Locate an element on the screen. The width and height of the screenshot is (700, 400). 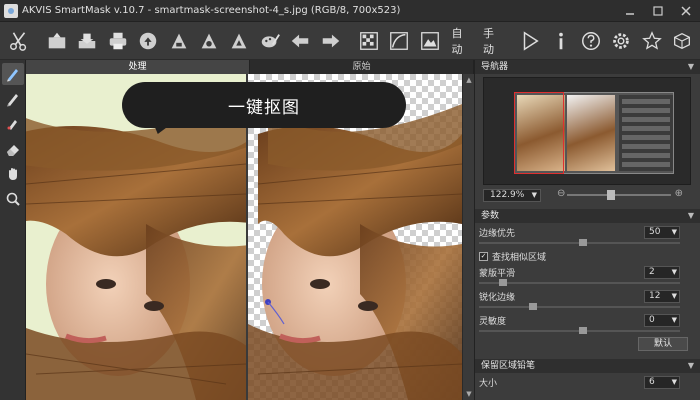
zoom-value: 122.9% is located at coordinates (507, 194).